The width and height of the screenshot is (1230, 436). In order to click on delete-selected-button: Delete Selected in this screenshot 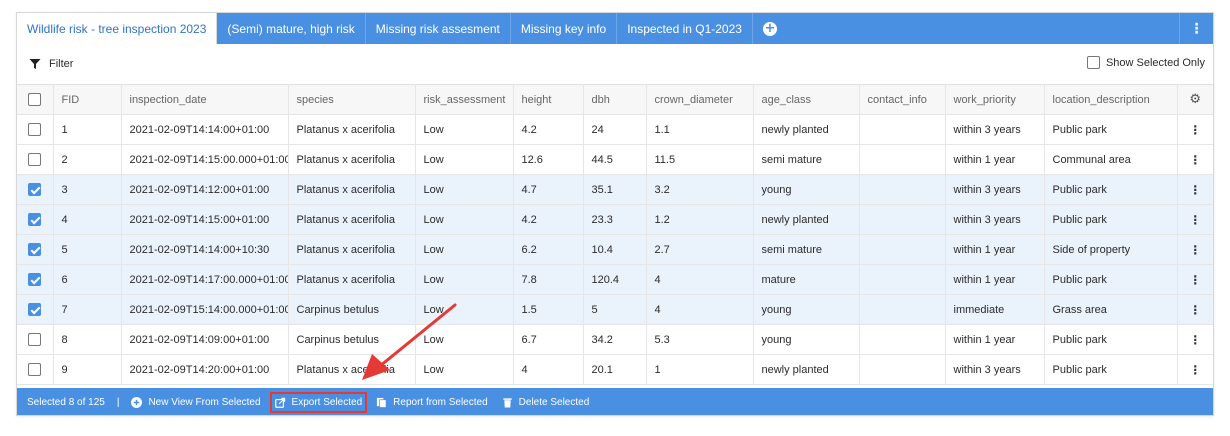, I will do `click(545, 402)`.